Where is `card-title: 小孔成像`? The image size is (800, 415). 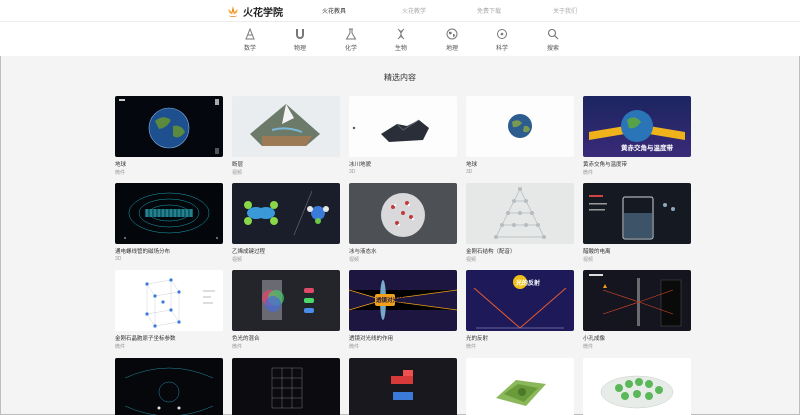
card-title: 小孔成像 is located at coordinates (594, 339).